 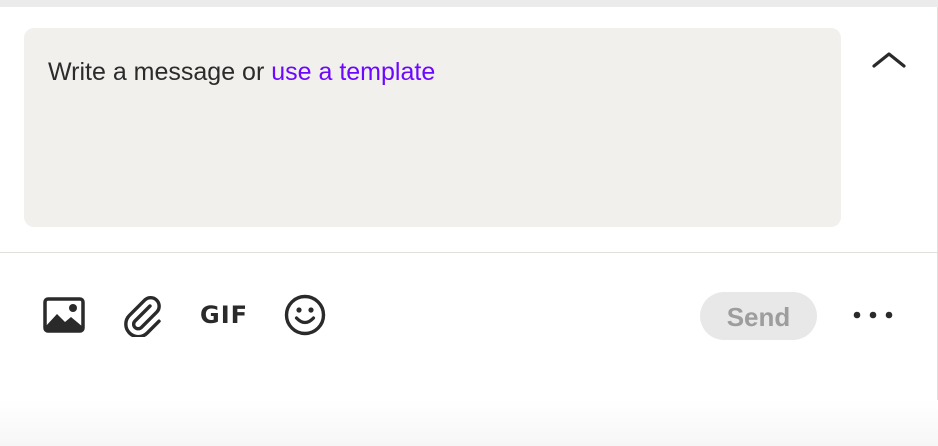 I want to click on send-button: Send, so click(x=758, y=316).